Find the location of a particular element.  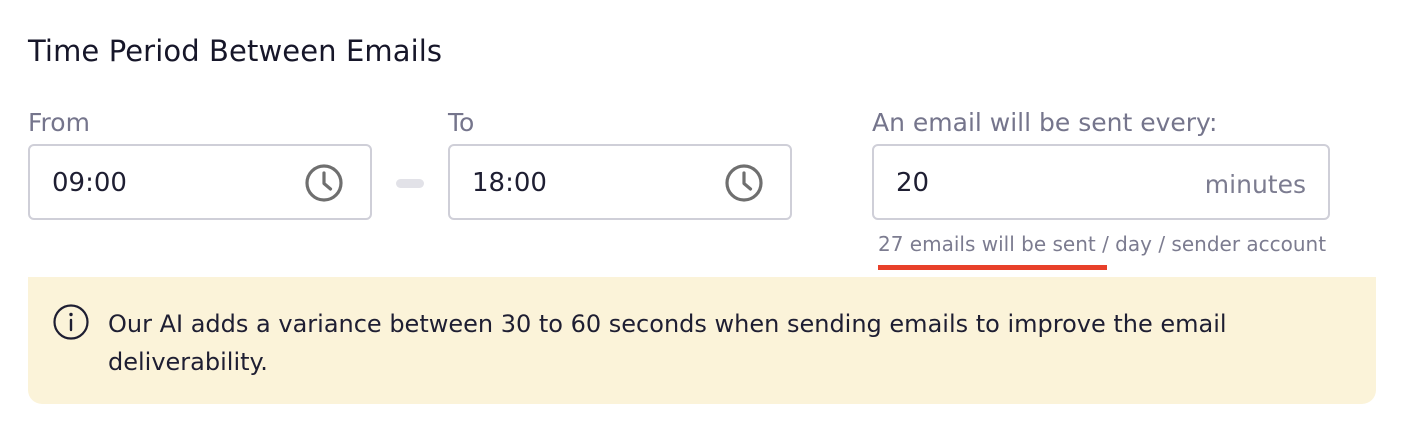

from-time-value: 09:00 is located at coordinates (89, 183).